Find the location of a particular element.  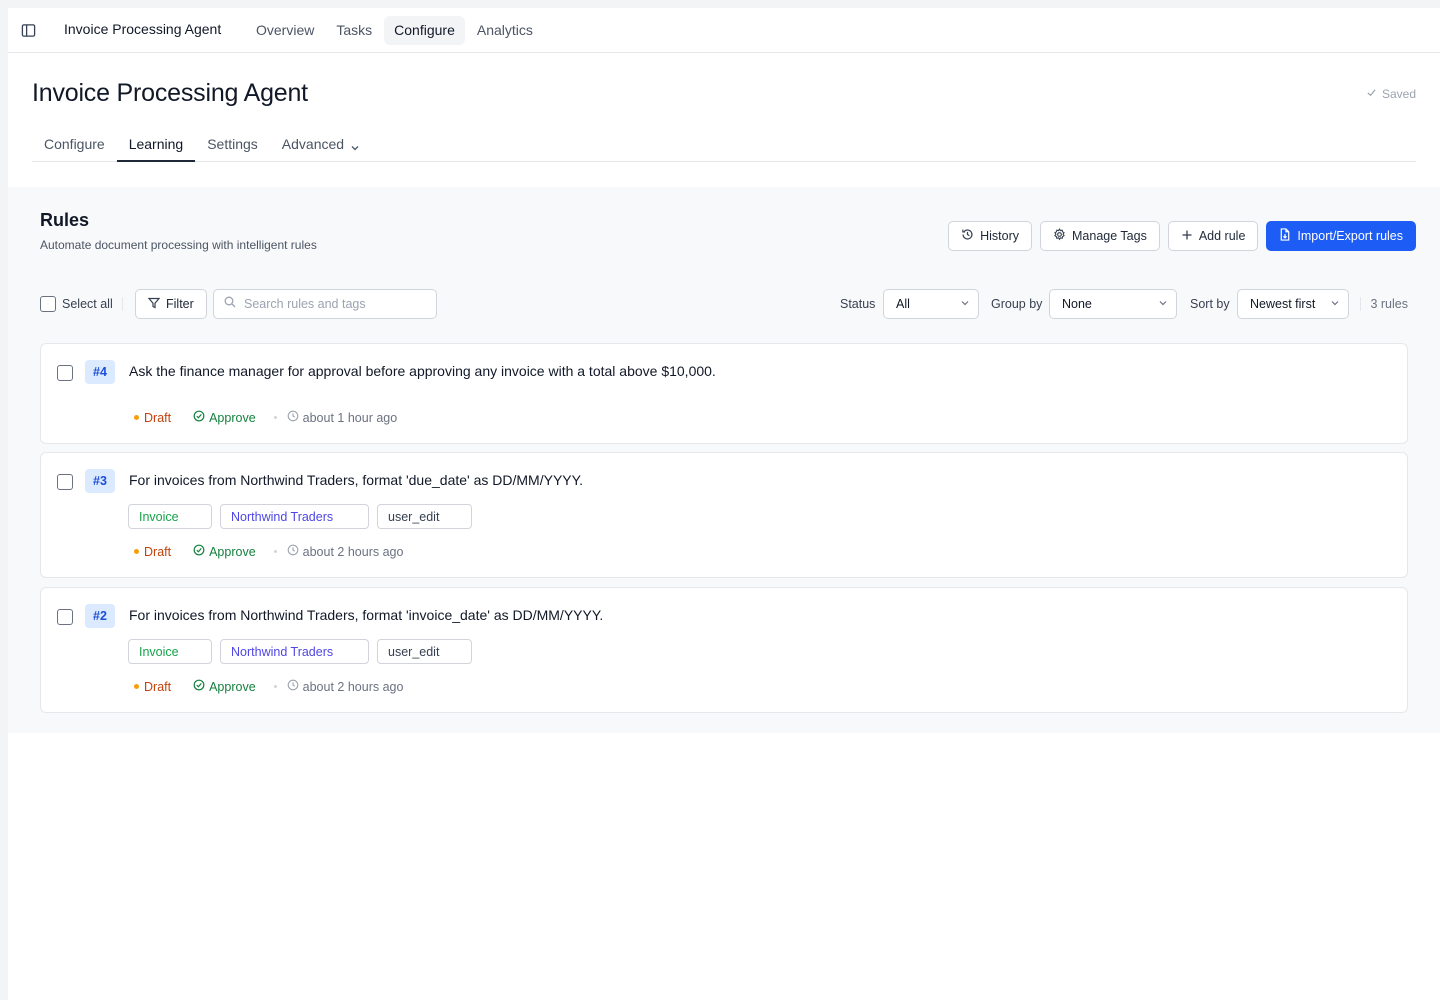

subtab-advanced: Advanced is located at coordinates (321, 146).